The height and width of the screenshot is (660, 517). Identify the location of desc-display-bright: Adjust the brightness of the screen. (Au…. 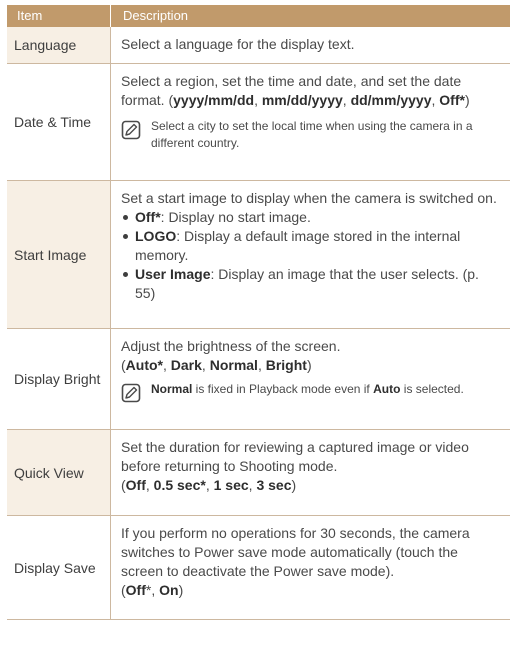
(310, 379).